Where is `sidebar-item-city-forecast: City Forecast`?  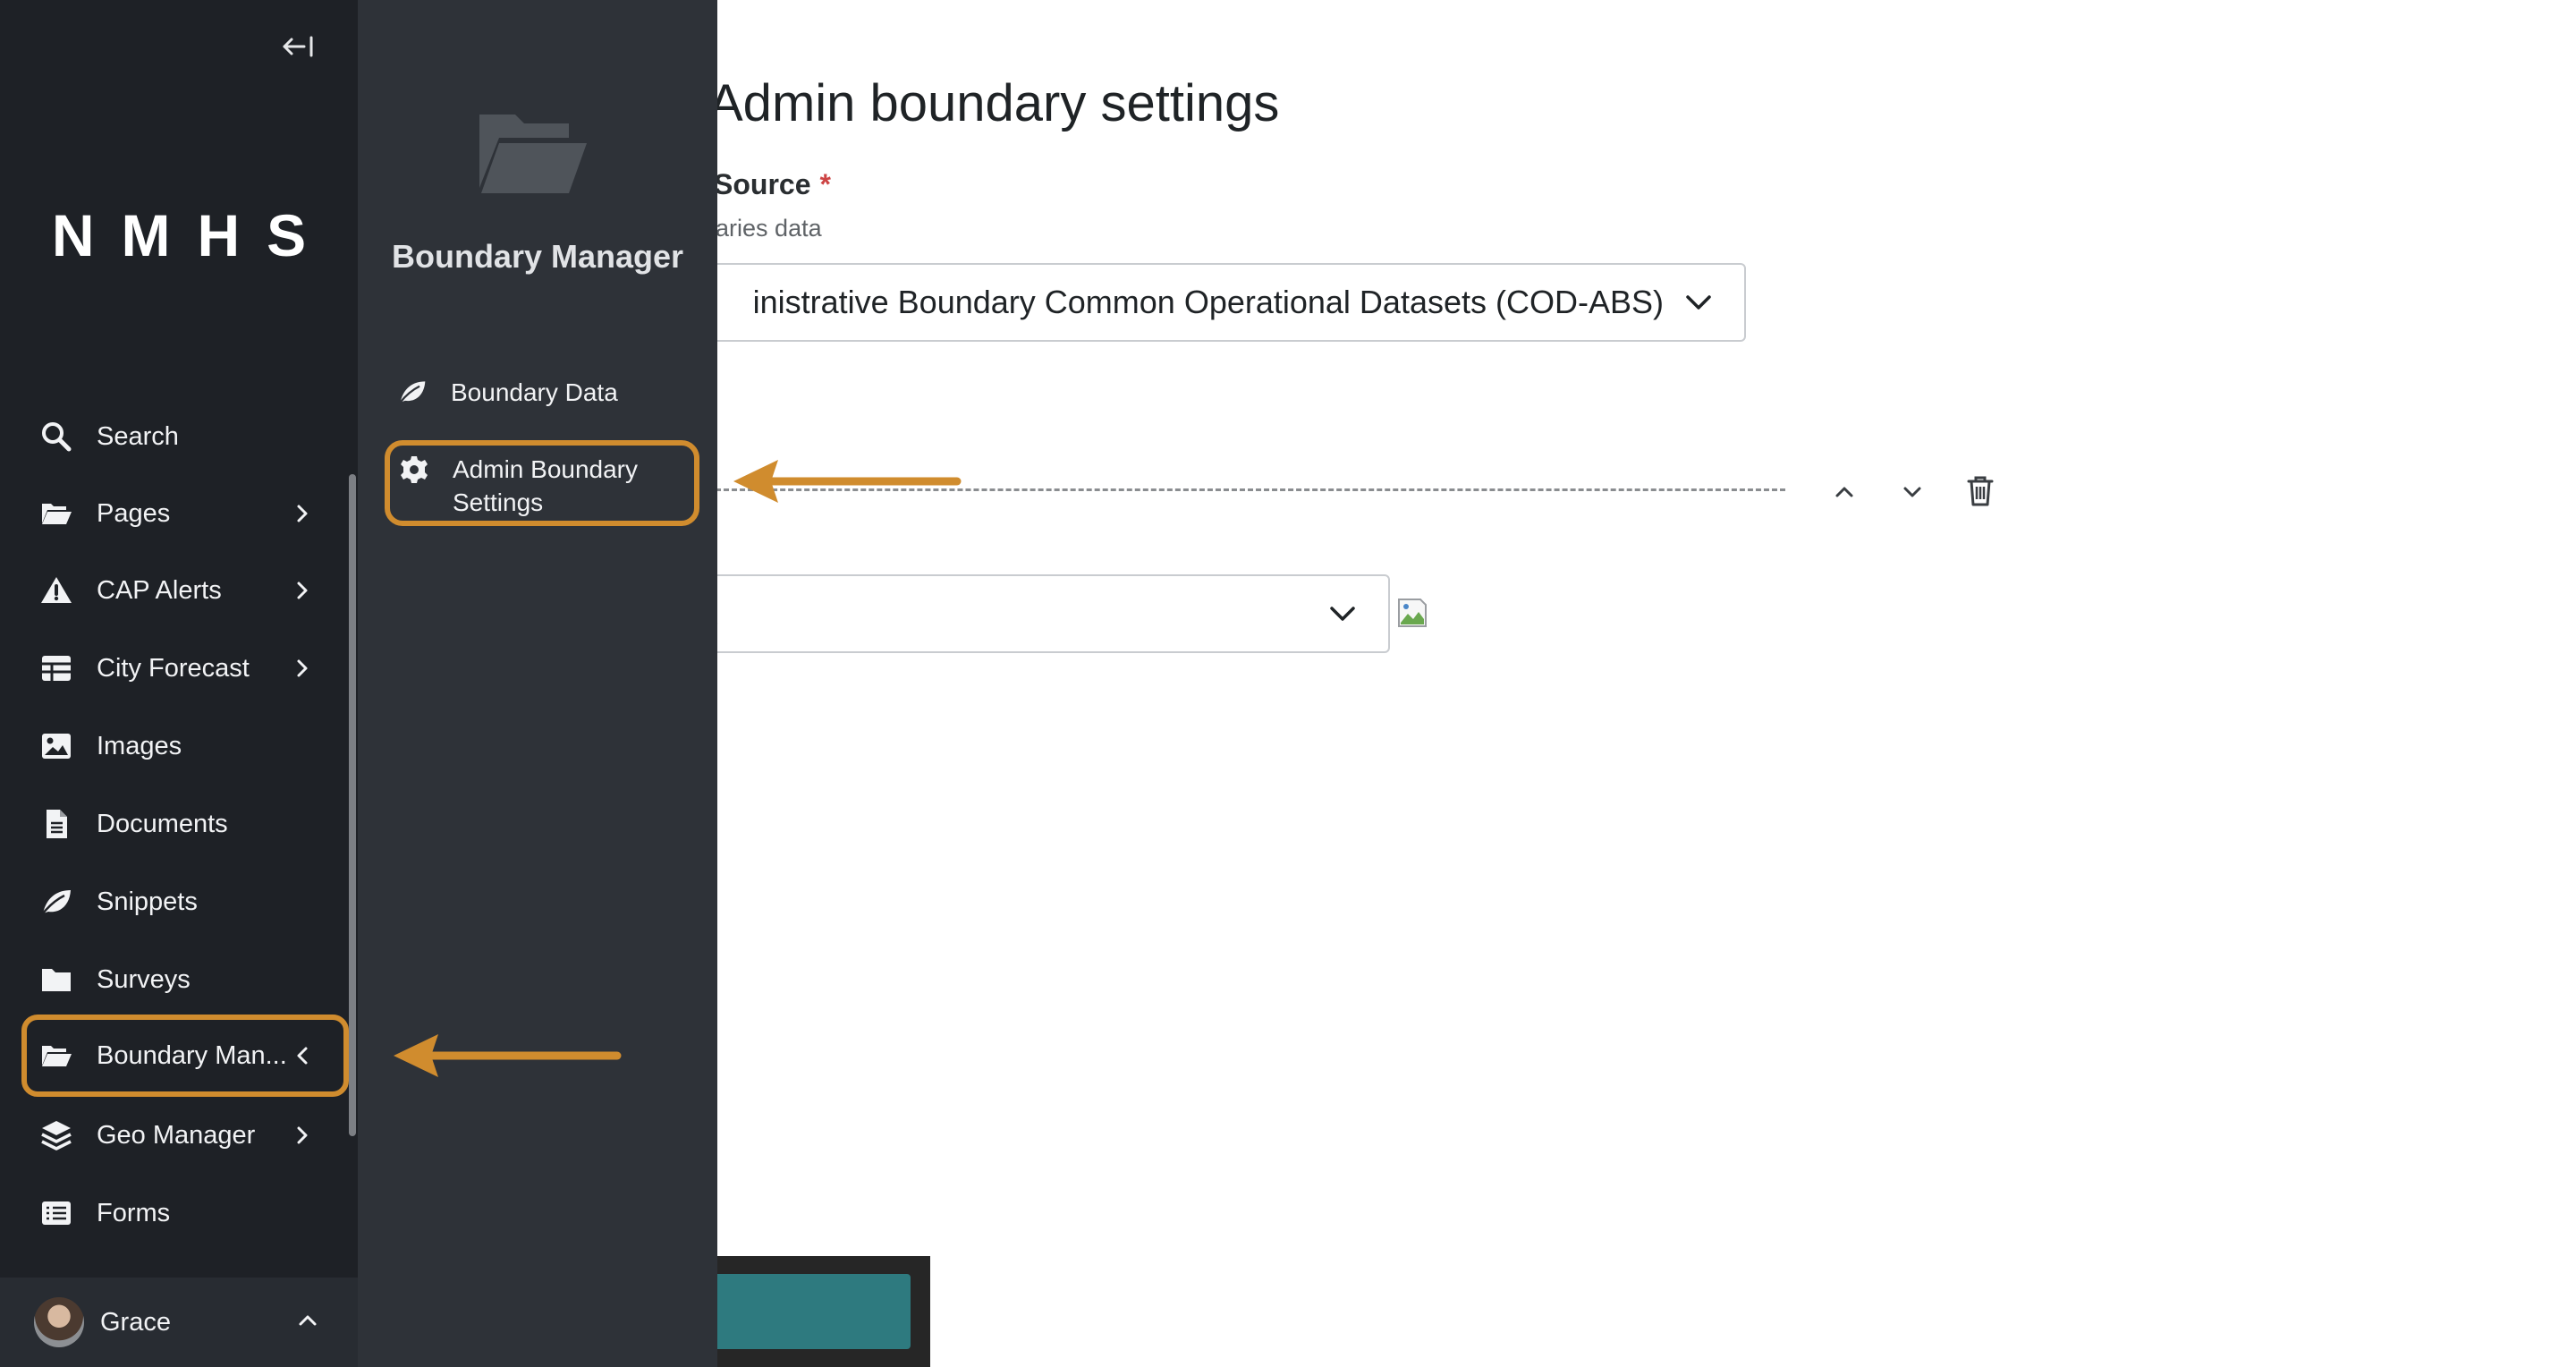 sidebar-item-city-forecast: City Forecast is located at coordinates (185, 668).